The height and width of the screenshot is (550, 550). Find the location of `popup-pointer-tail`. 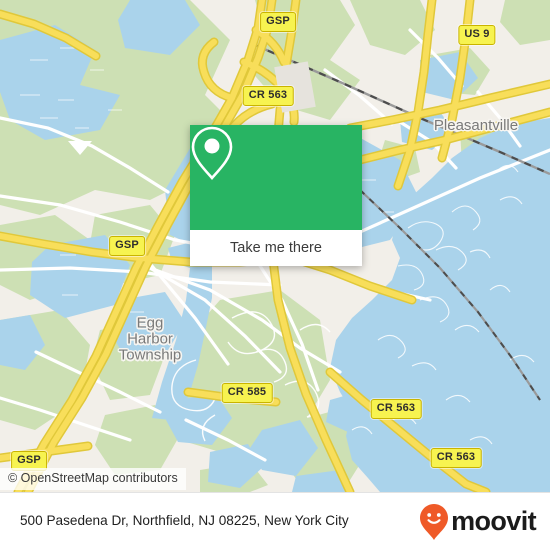

popup-pointer-tail is located at coordinates (80, 148).